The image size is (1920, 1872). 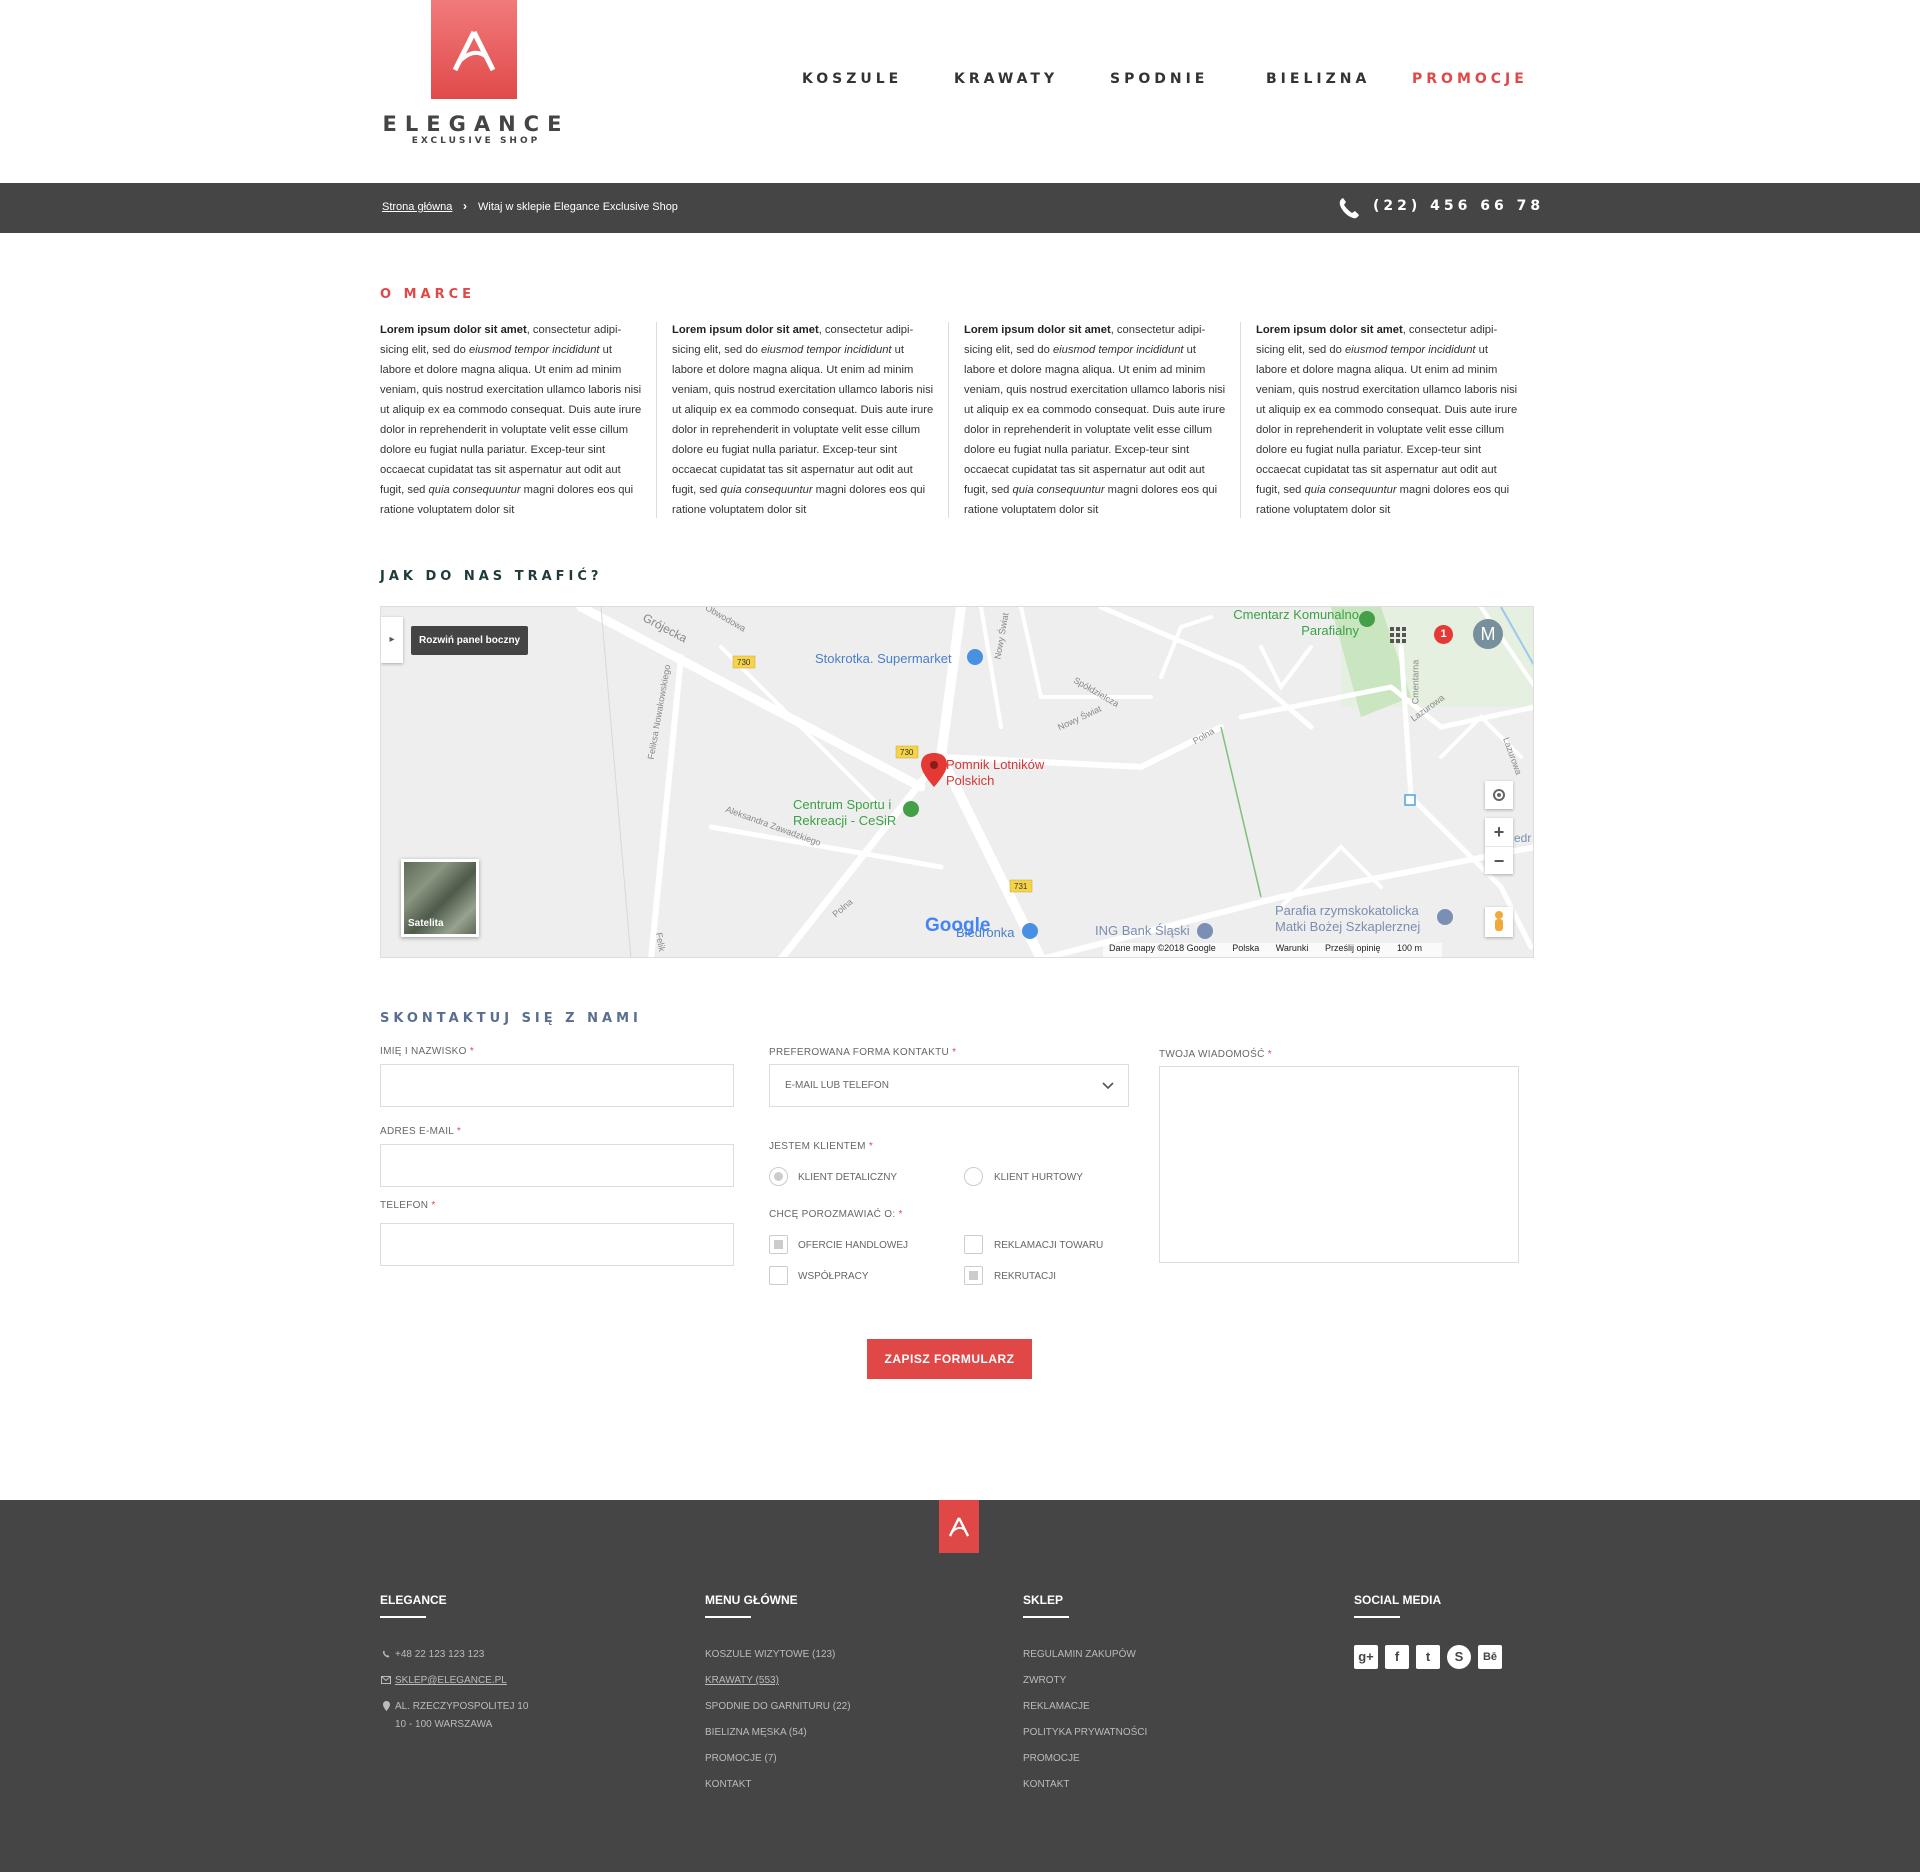 I want to click on nav-bielizna: BIELIZNA, so click(x=1318, y=79).